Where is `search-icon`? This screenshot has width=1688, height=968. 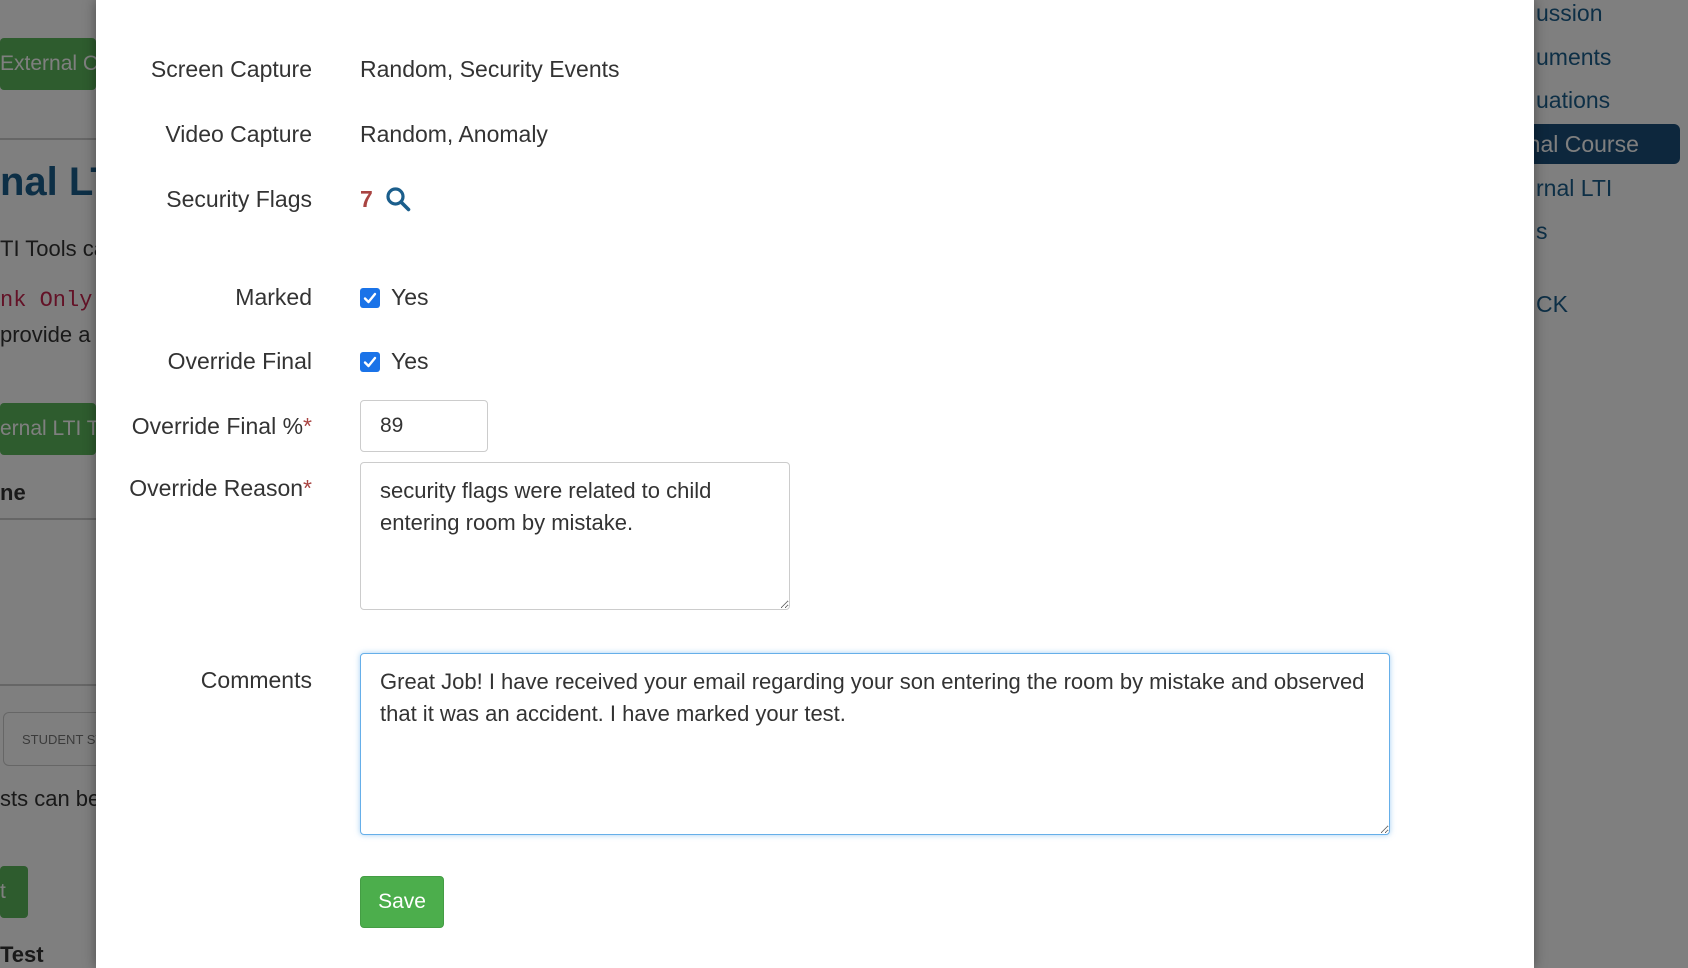 search-icon is located at coordinates (398, 199).